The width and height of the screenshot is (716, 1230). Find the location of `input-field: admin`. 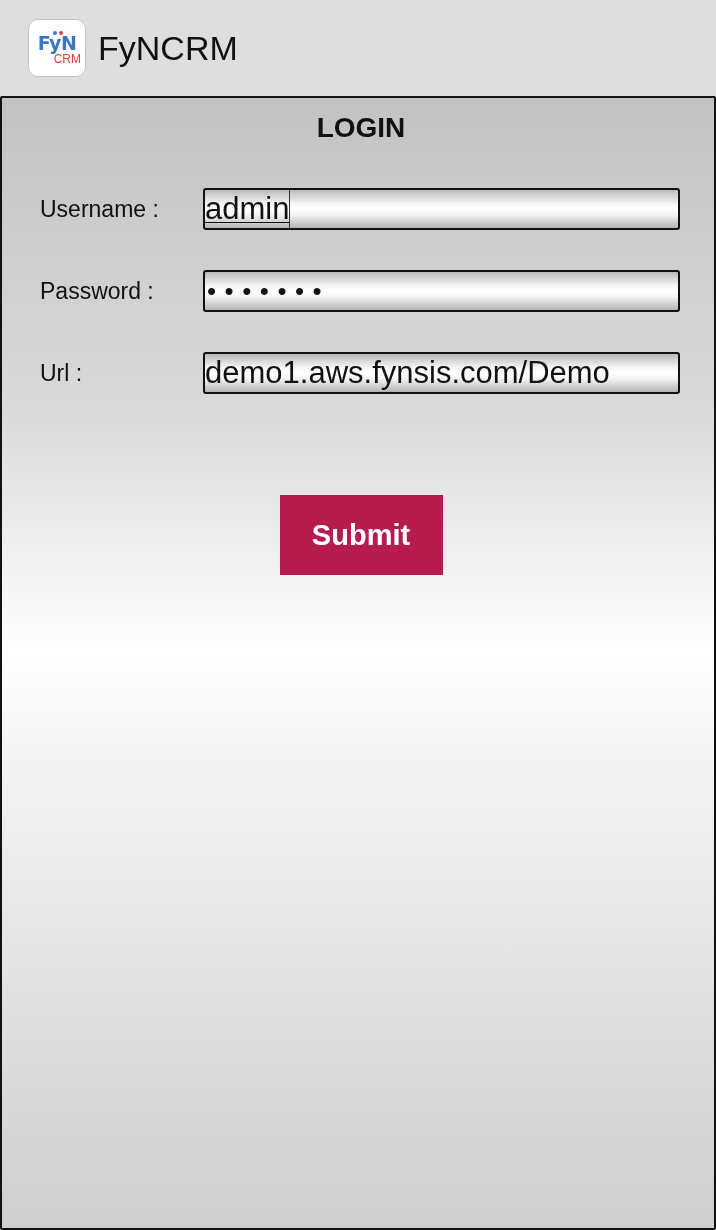

input-field: admin is located at coordinates (441, 209).